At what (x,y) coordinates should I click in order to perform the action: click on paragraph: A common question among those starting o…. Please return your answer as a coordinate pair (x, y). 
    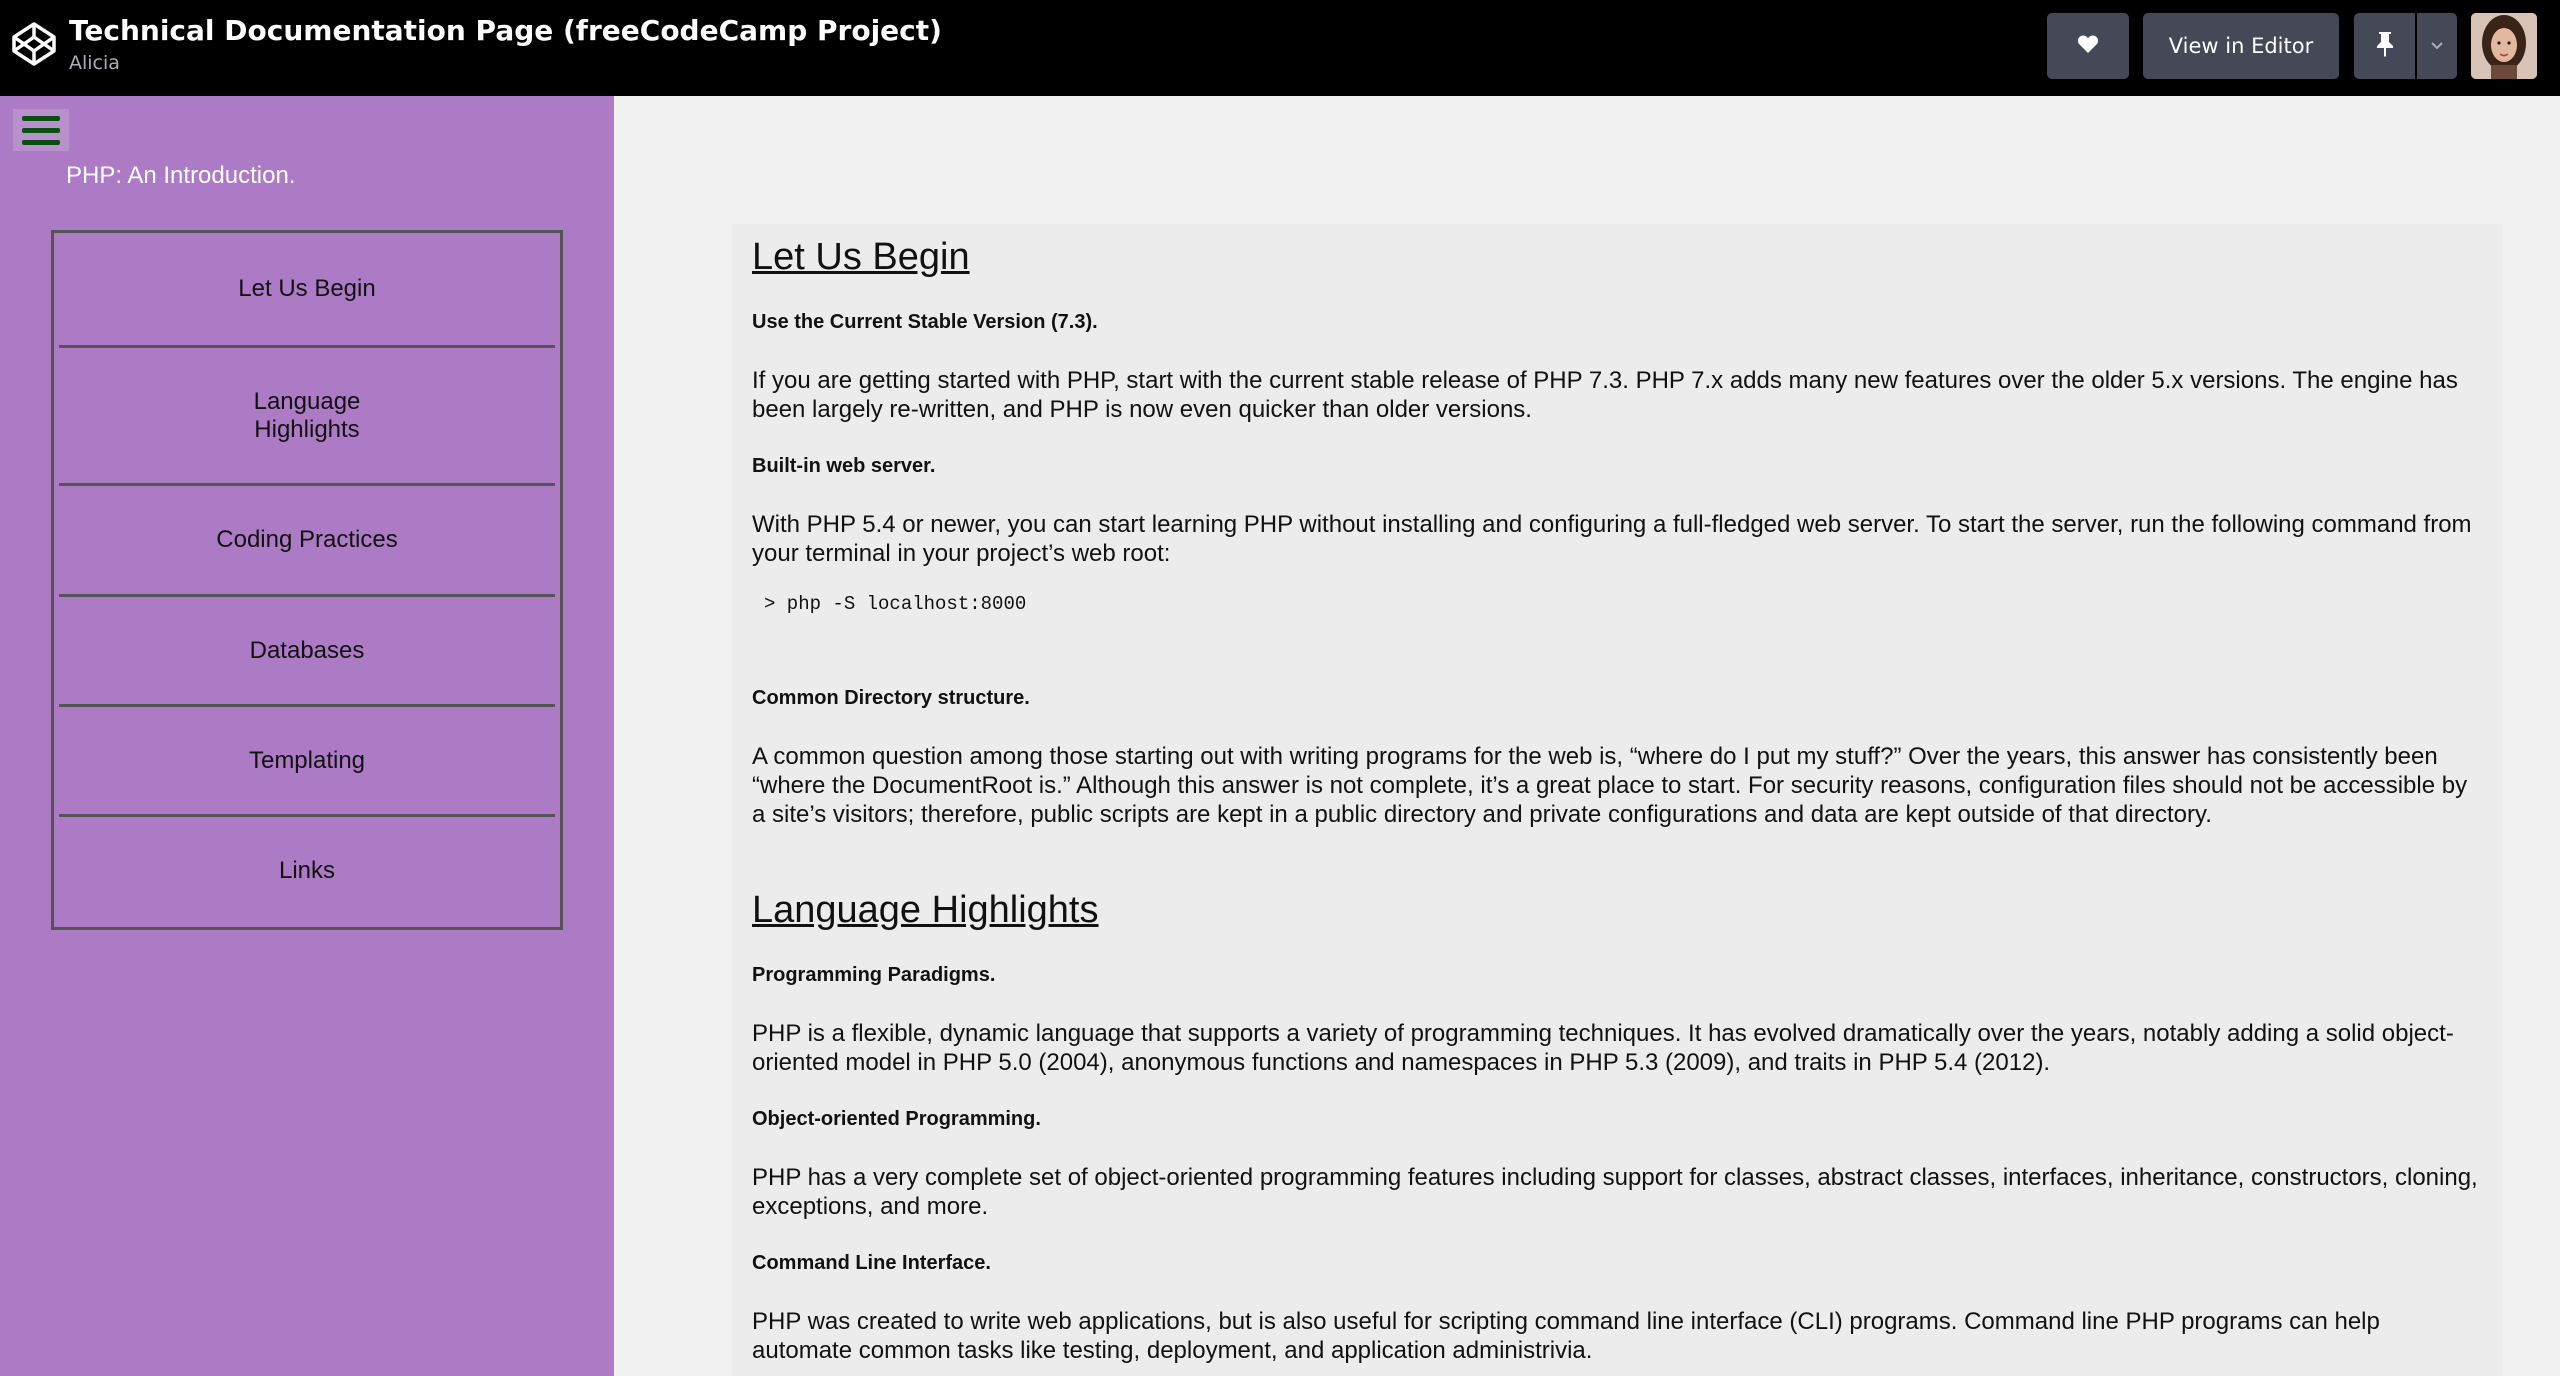
    Looking at the image, I should click on (1610, 785).